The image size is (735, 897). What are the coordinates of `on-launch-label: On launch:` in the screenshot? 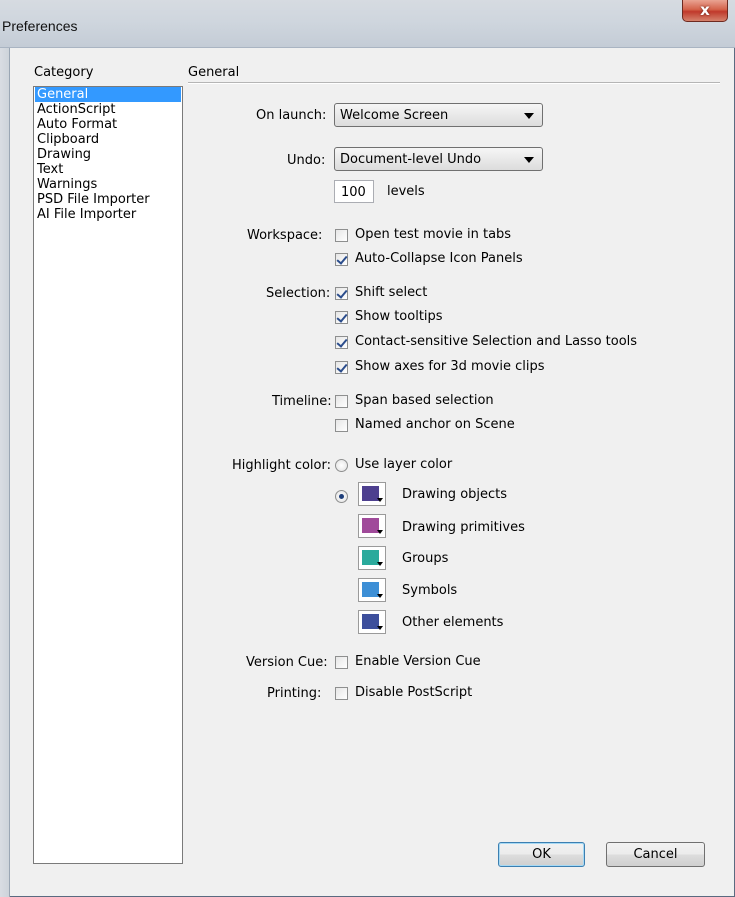 It's located at (291, 115).